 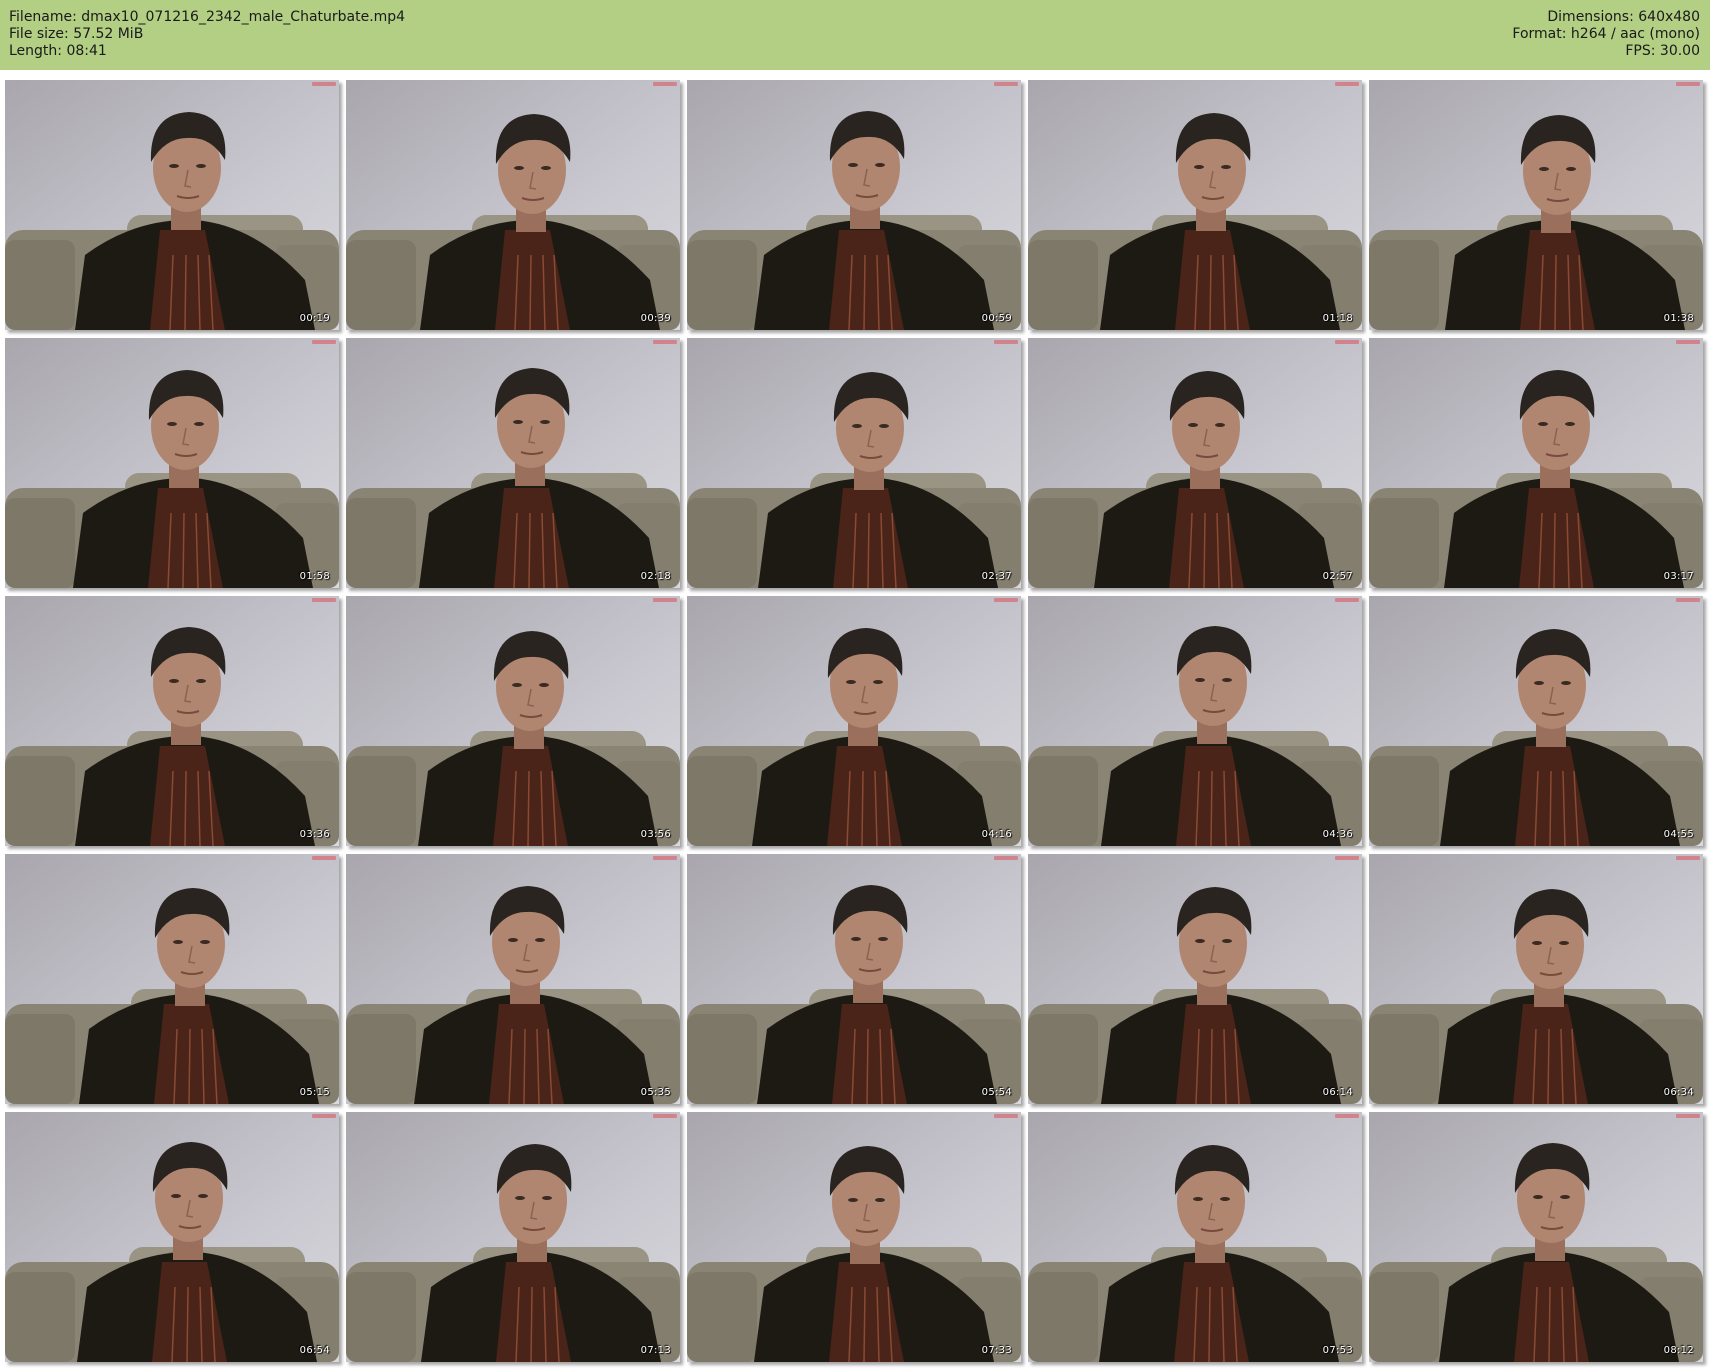 What do you see at coordinates (1337, 1092) in the screenshot?
I see `timestamp-label: 06:14` at bounding box center [1337, 1092].